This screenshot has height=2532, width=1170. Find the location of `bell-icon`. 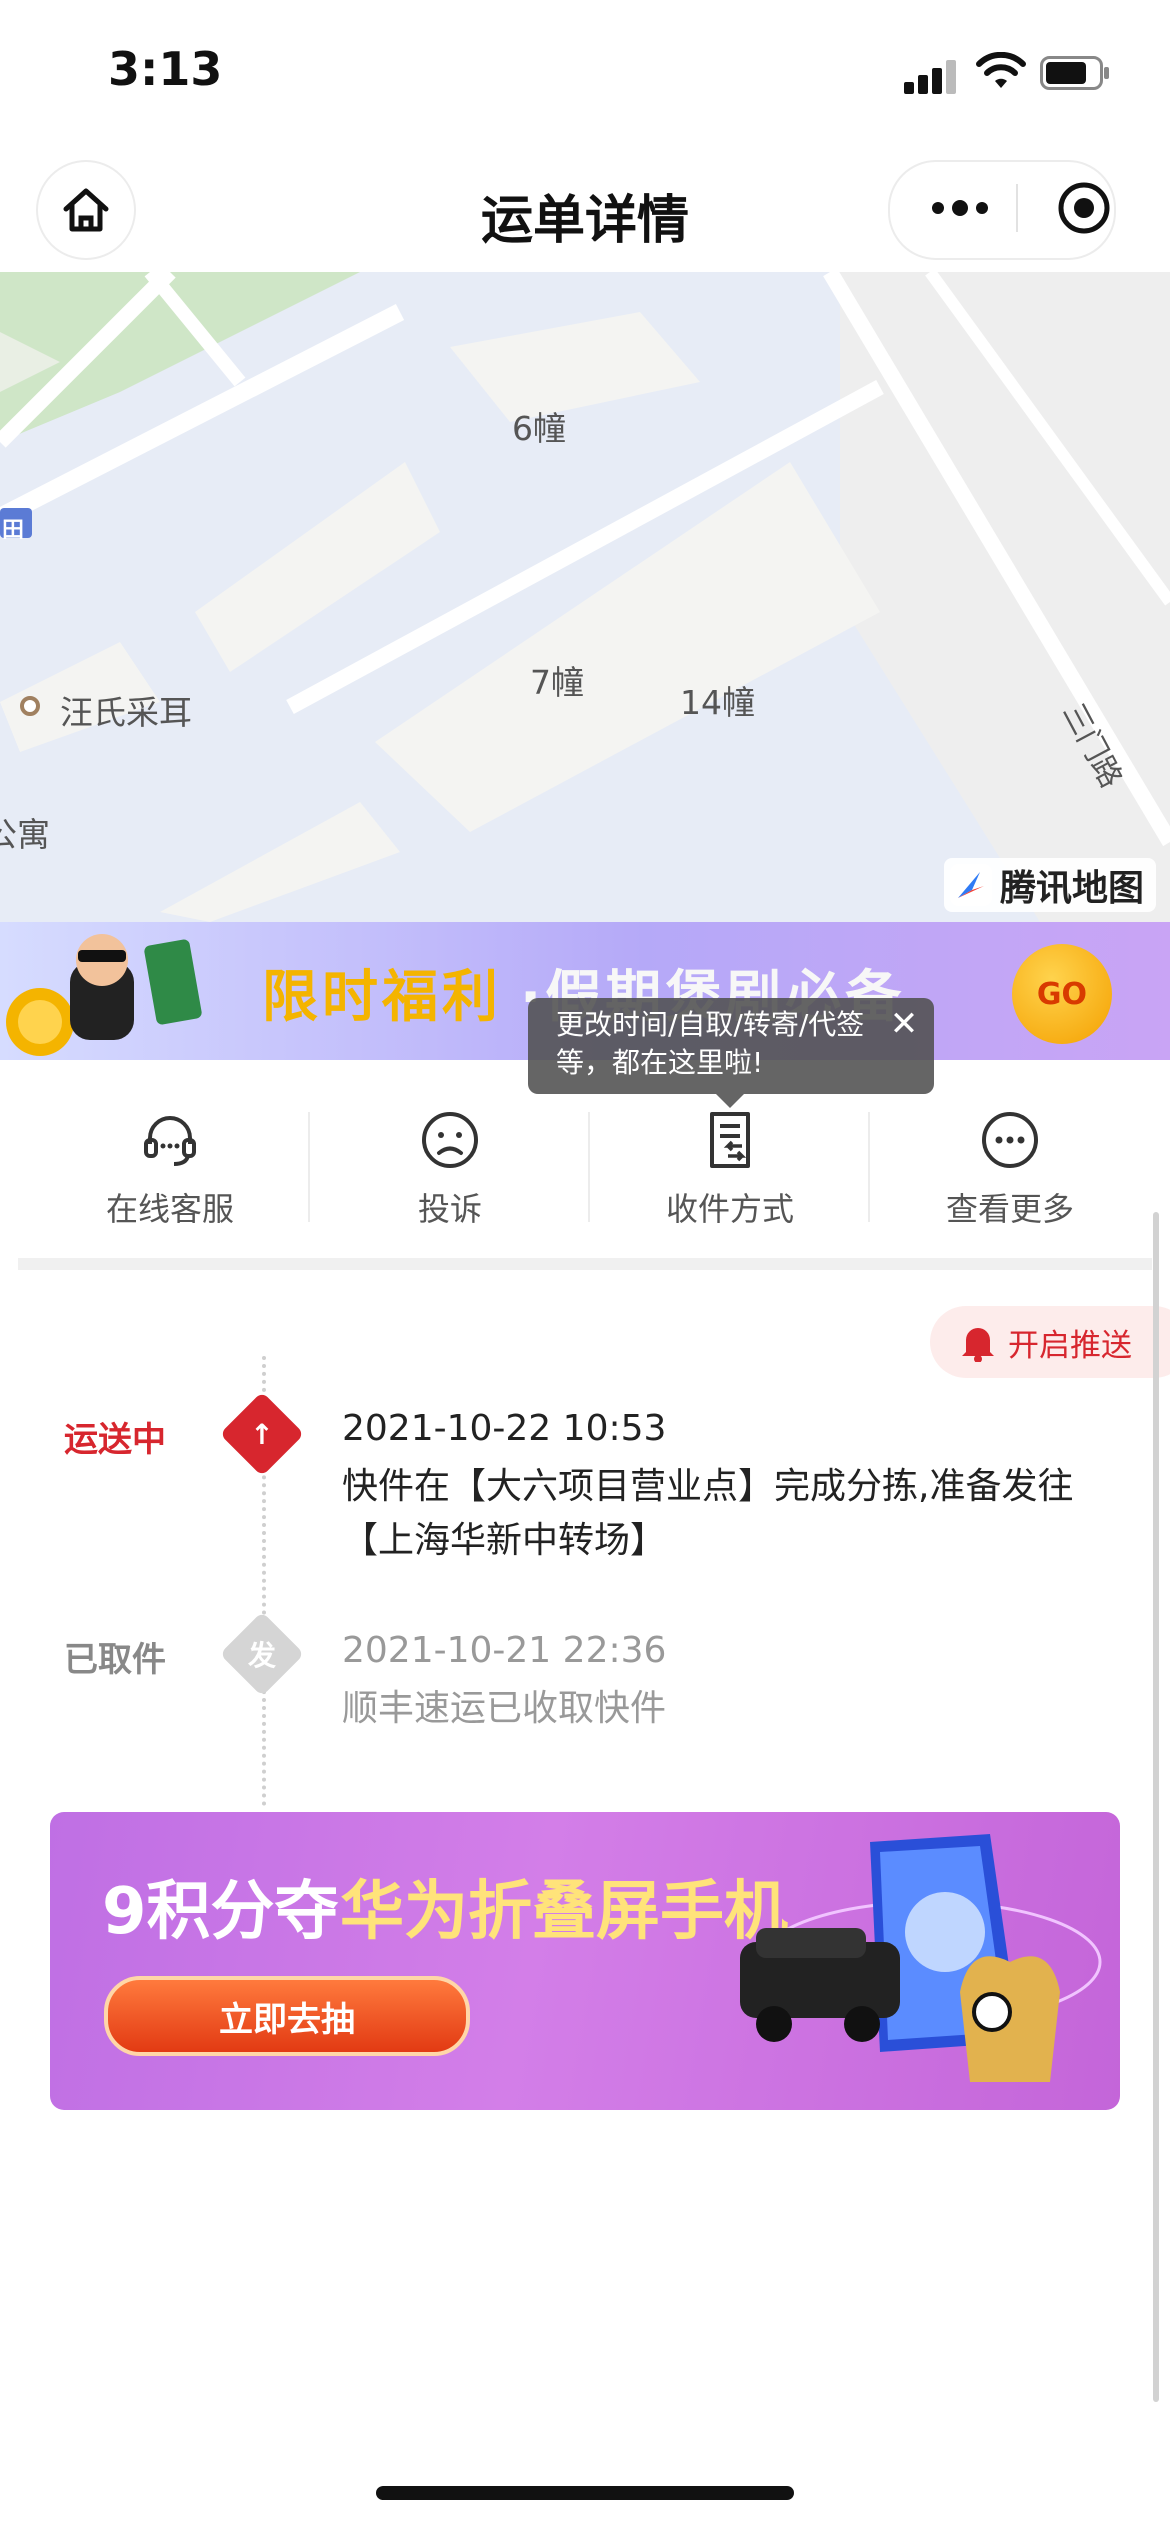

bell-icon is located at coordinates (978, 1345).